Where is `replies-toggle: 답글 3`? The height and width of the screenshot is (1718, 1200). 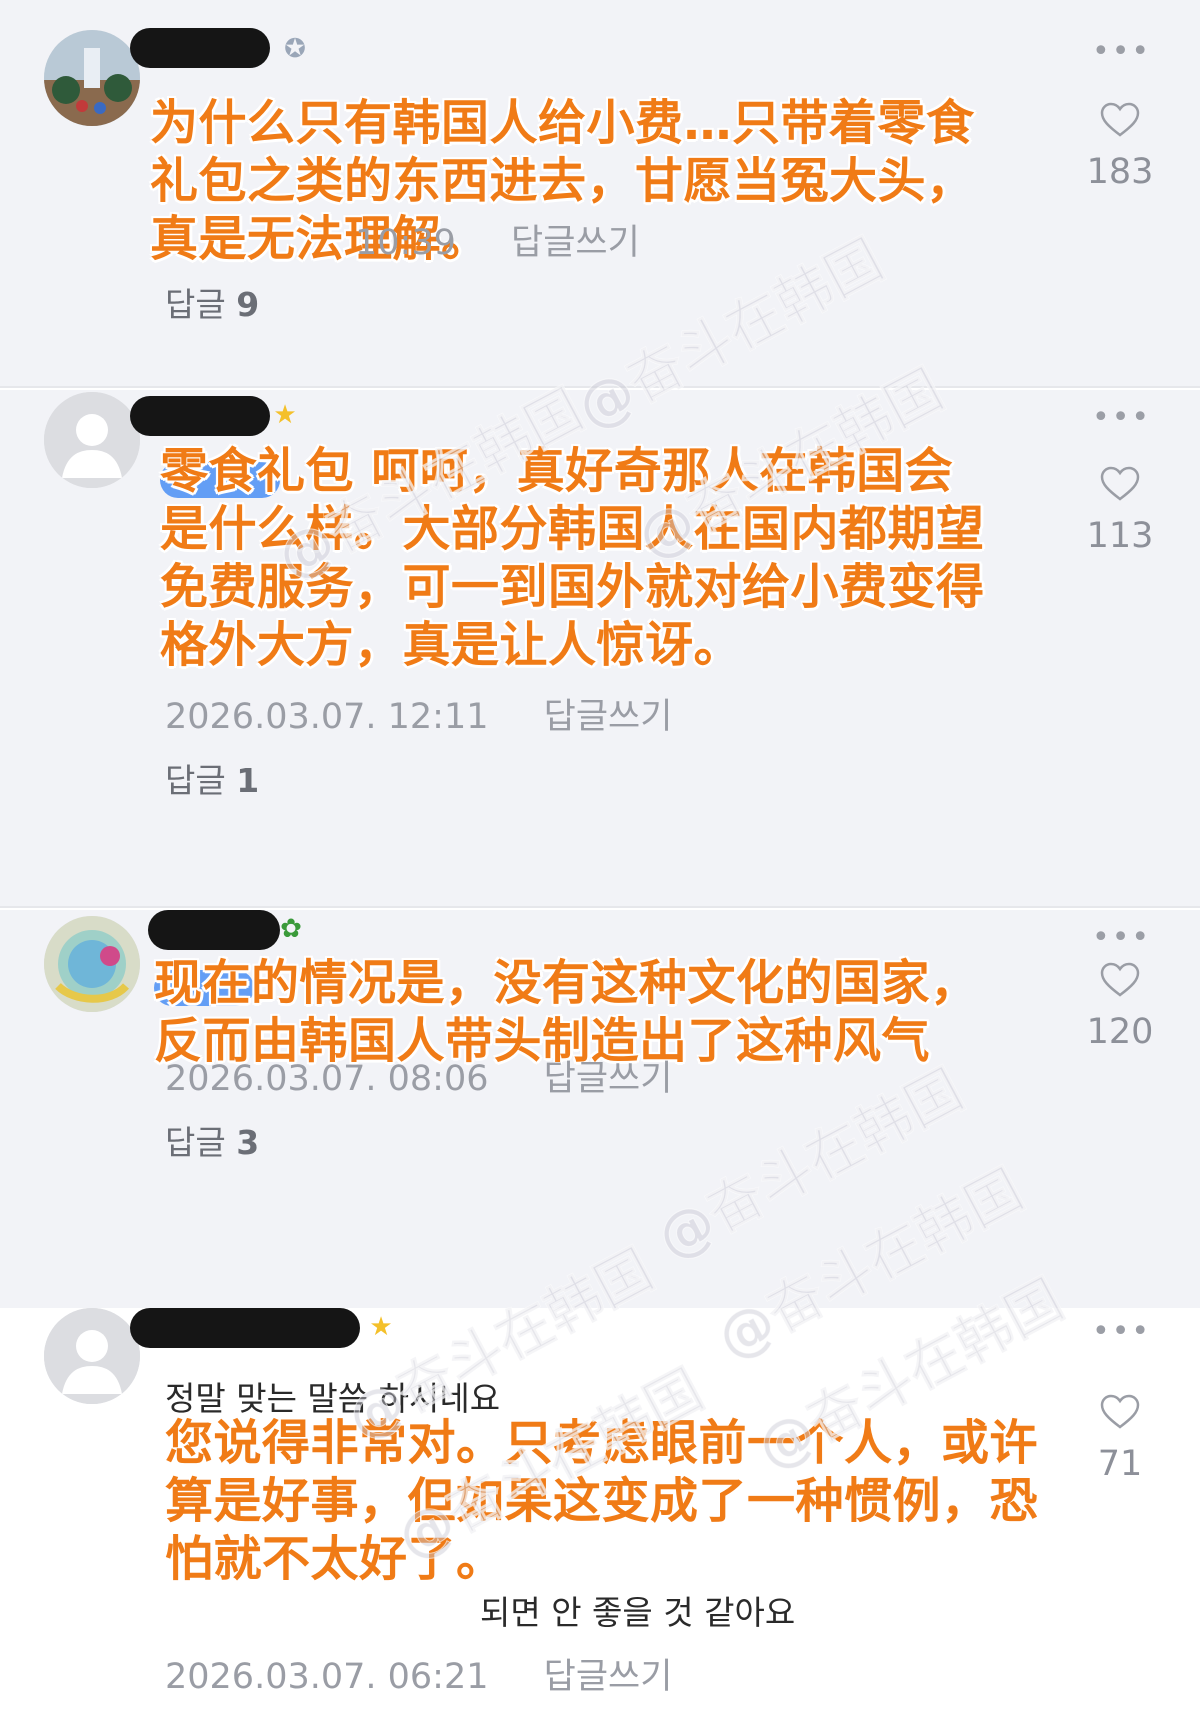 replies-toggle: 답글 3 is located at coordinates (212, 1140).